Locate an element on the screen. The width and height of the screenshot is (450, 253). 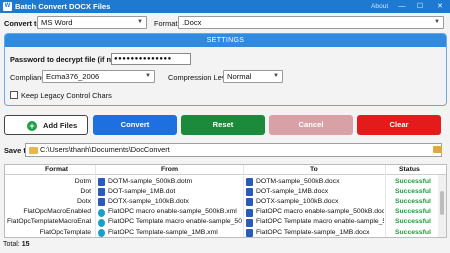
cell-from: FlatOPC macro enable-sample_500kB.xml is located at coordinates (172, 212).